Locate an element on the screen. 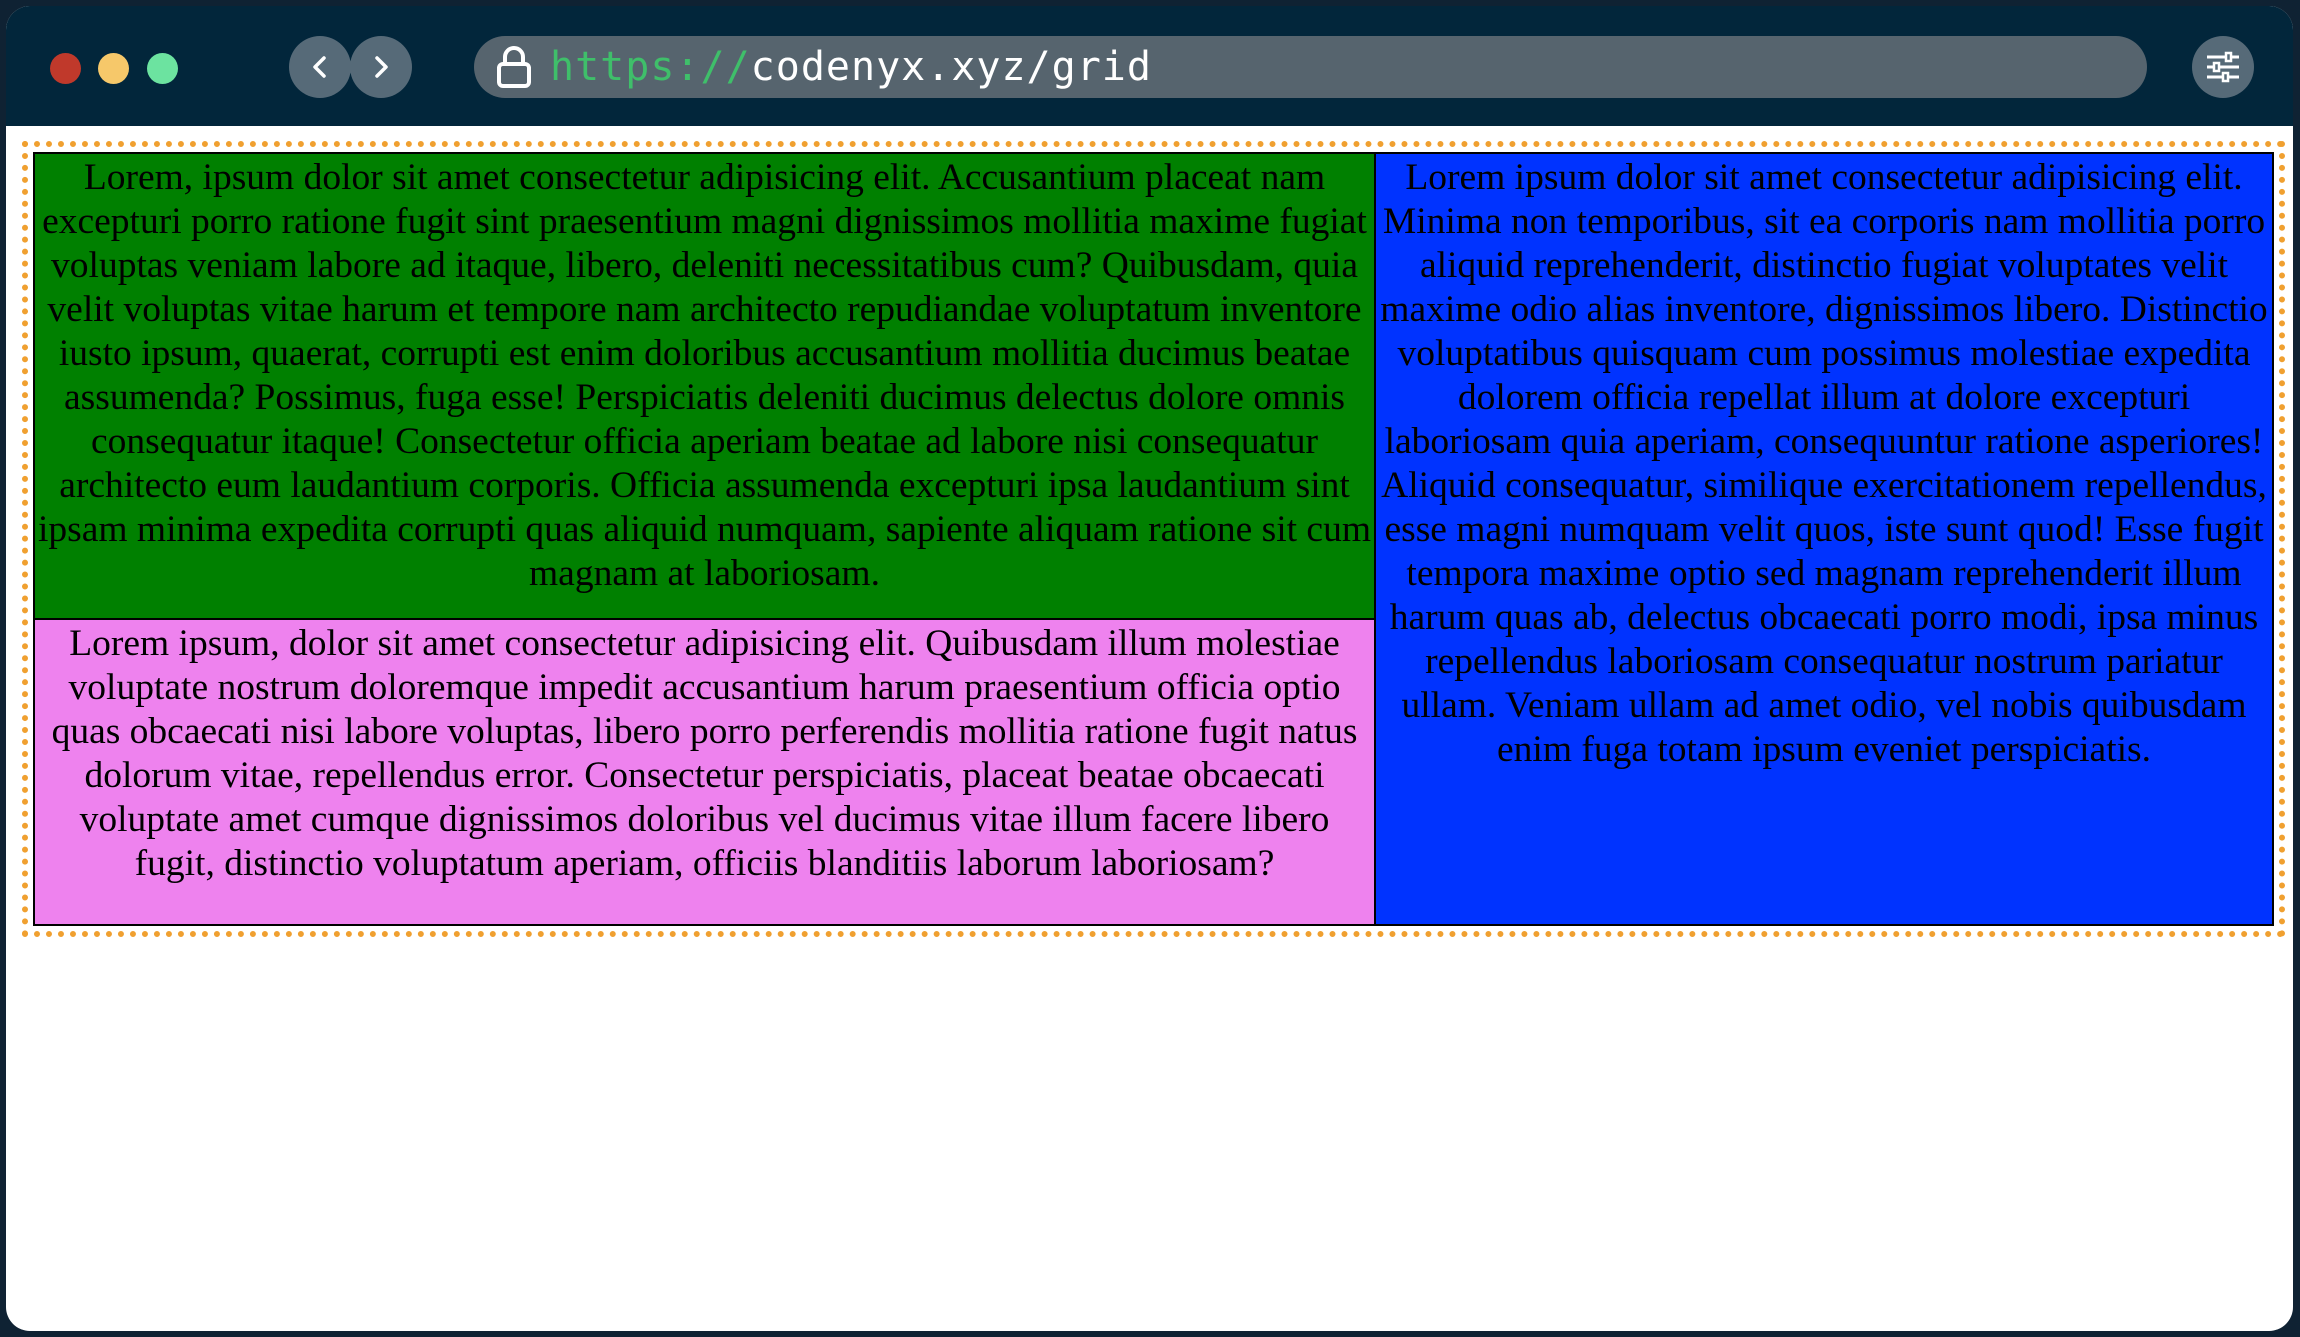 The image size is (2300, 1337). forward-button is located at coordinates (381, 67).